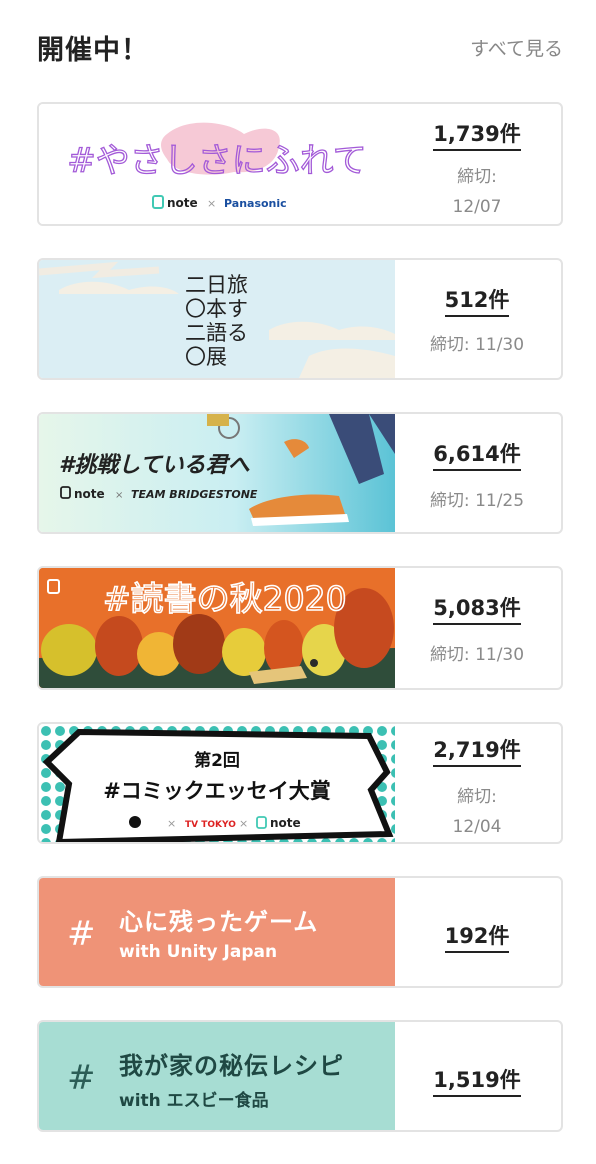 This screenshot has height=1164, width=596. What do you see at coordinates (158, 202) in the screenshot?
I see `note-logo-icon` at bounding box center [158, 202].